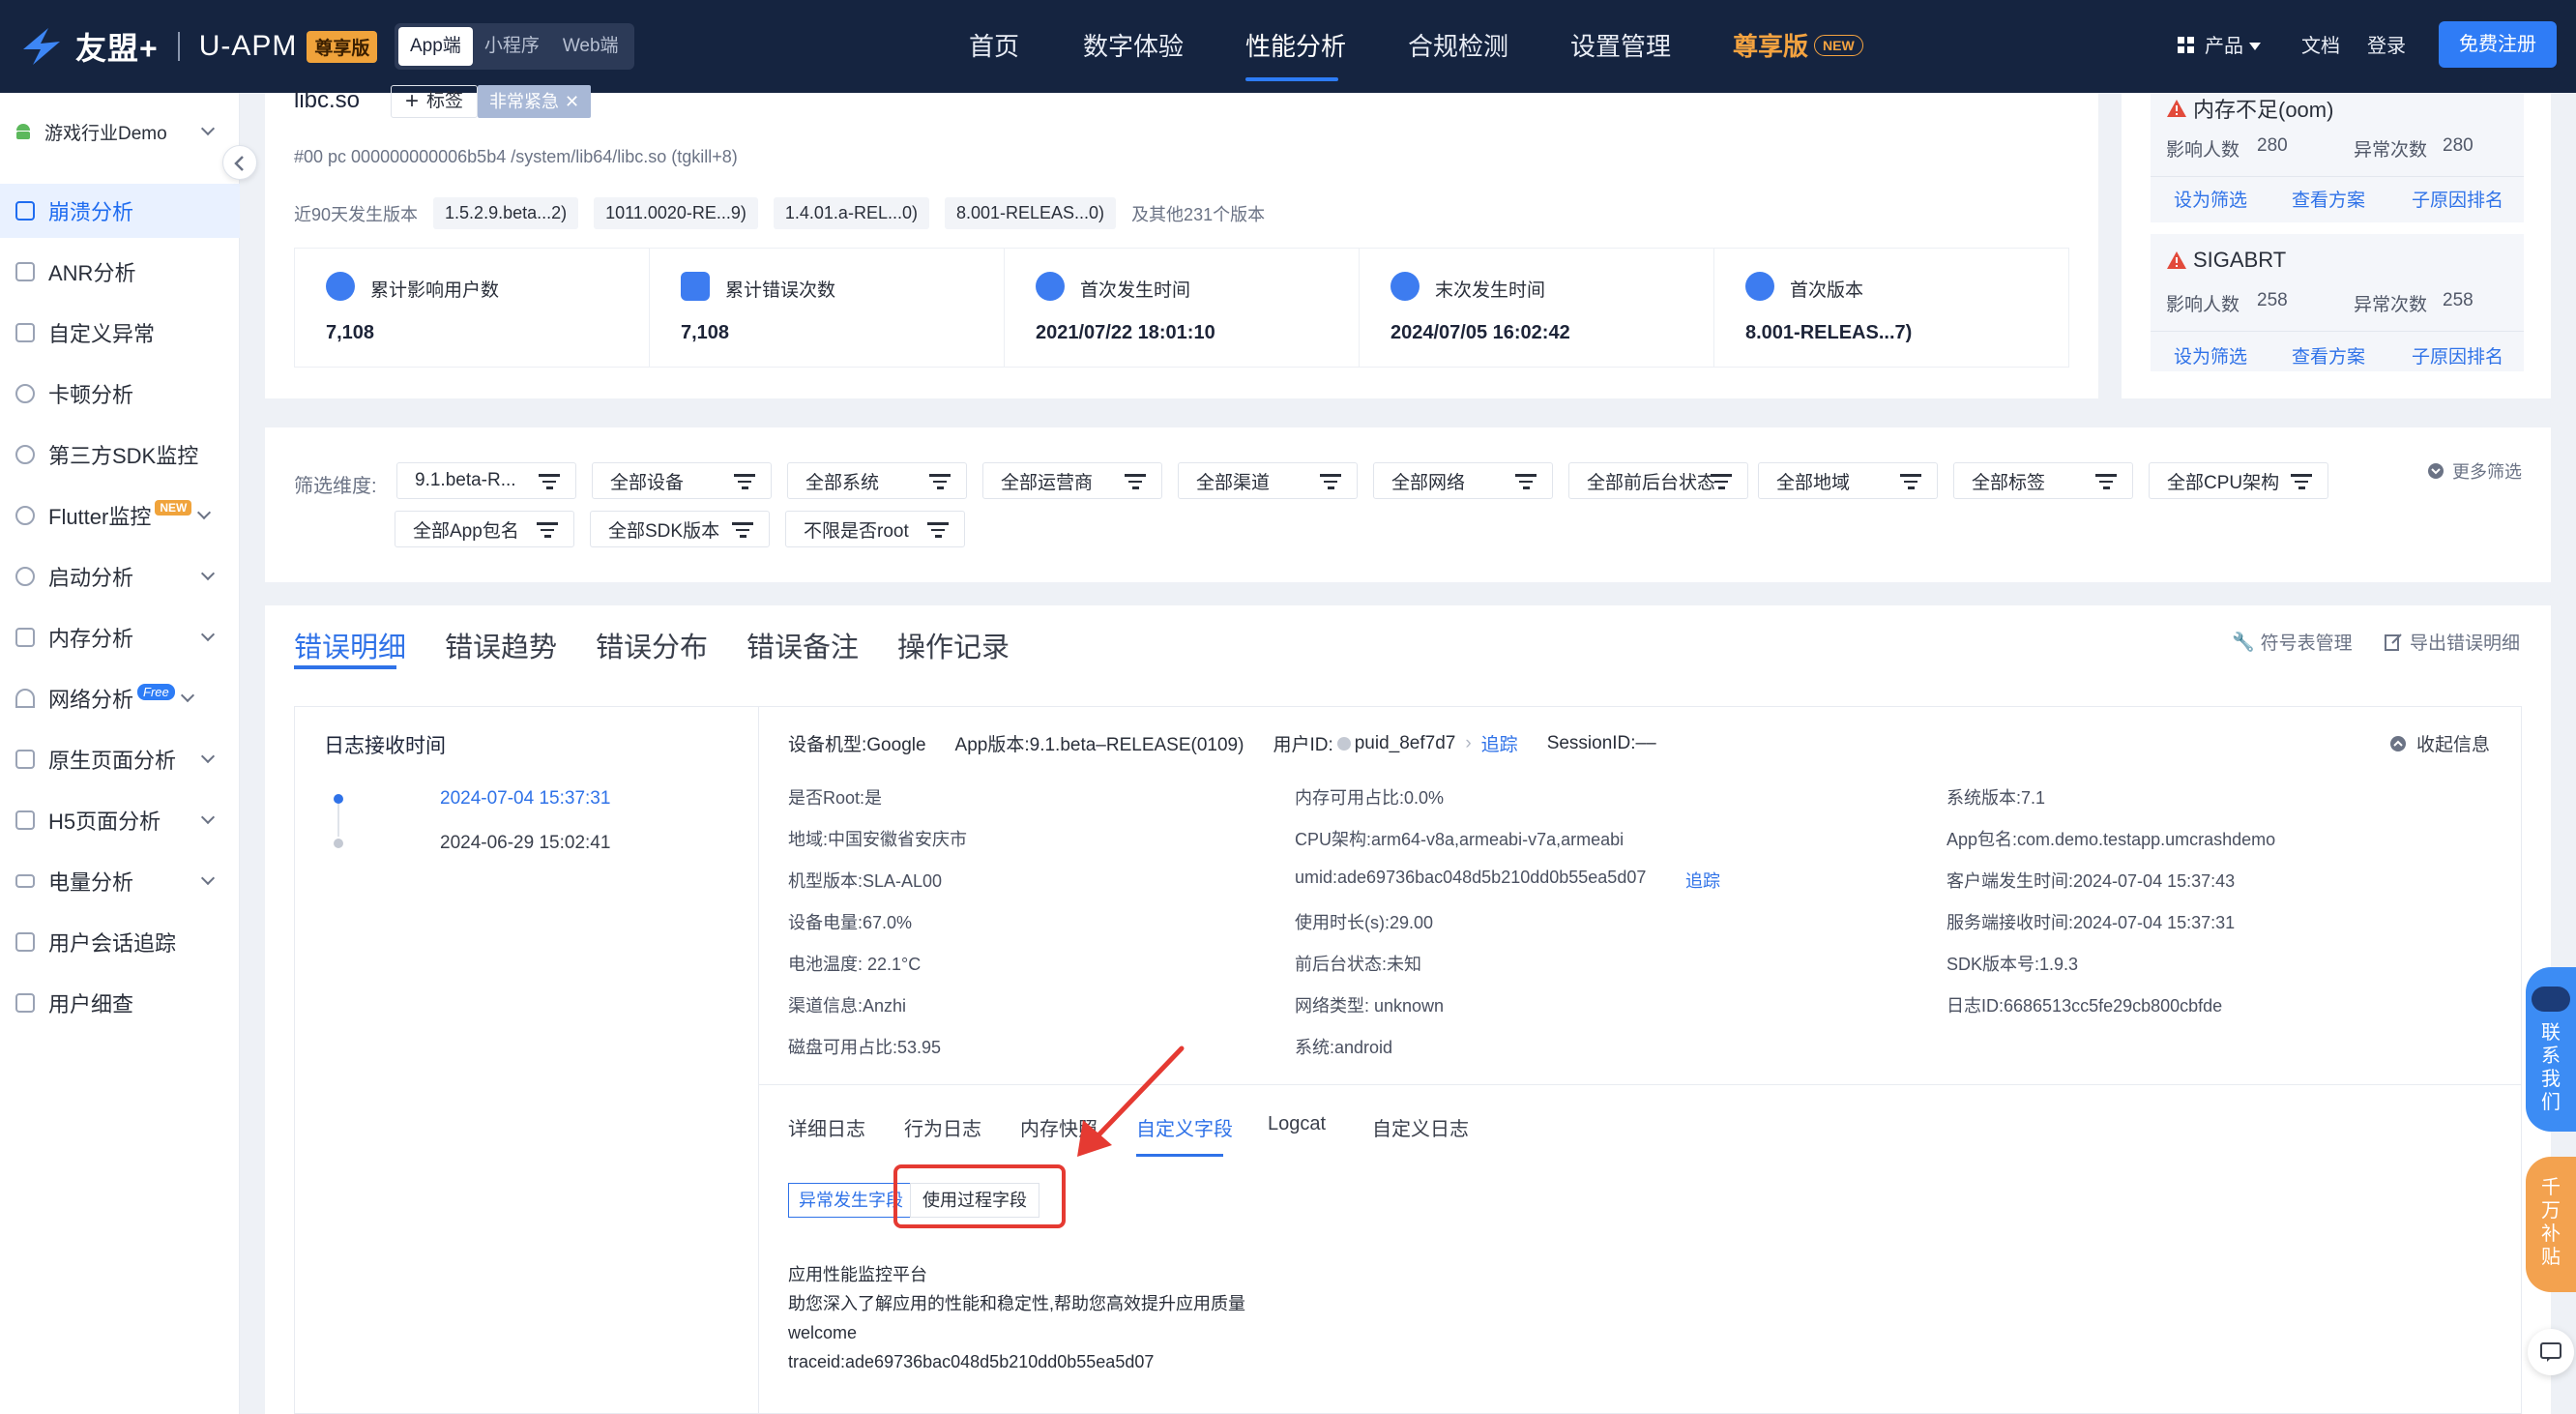 The width and height of the screenshot is (2576, 1414). I want to click on sidebar-item-label: 网络分析, so click(91, 700).